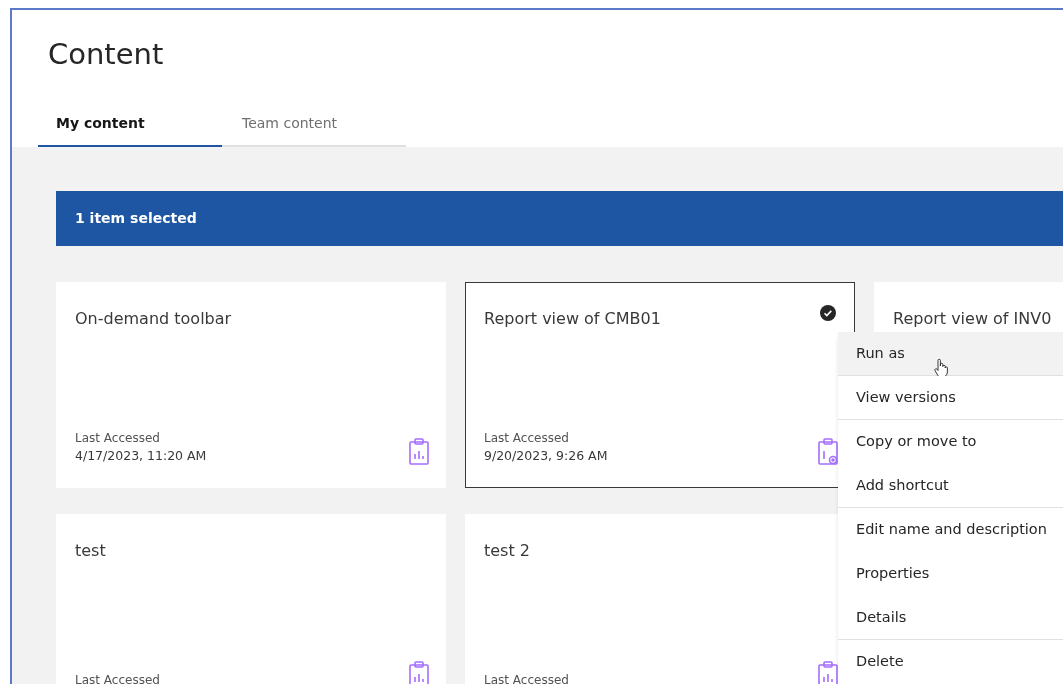 The height and width of the screenshot is (684, 1063). I want to click on content-card: test Last Accessed, so click(251, 599).